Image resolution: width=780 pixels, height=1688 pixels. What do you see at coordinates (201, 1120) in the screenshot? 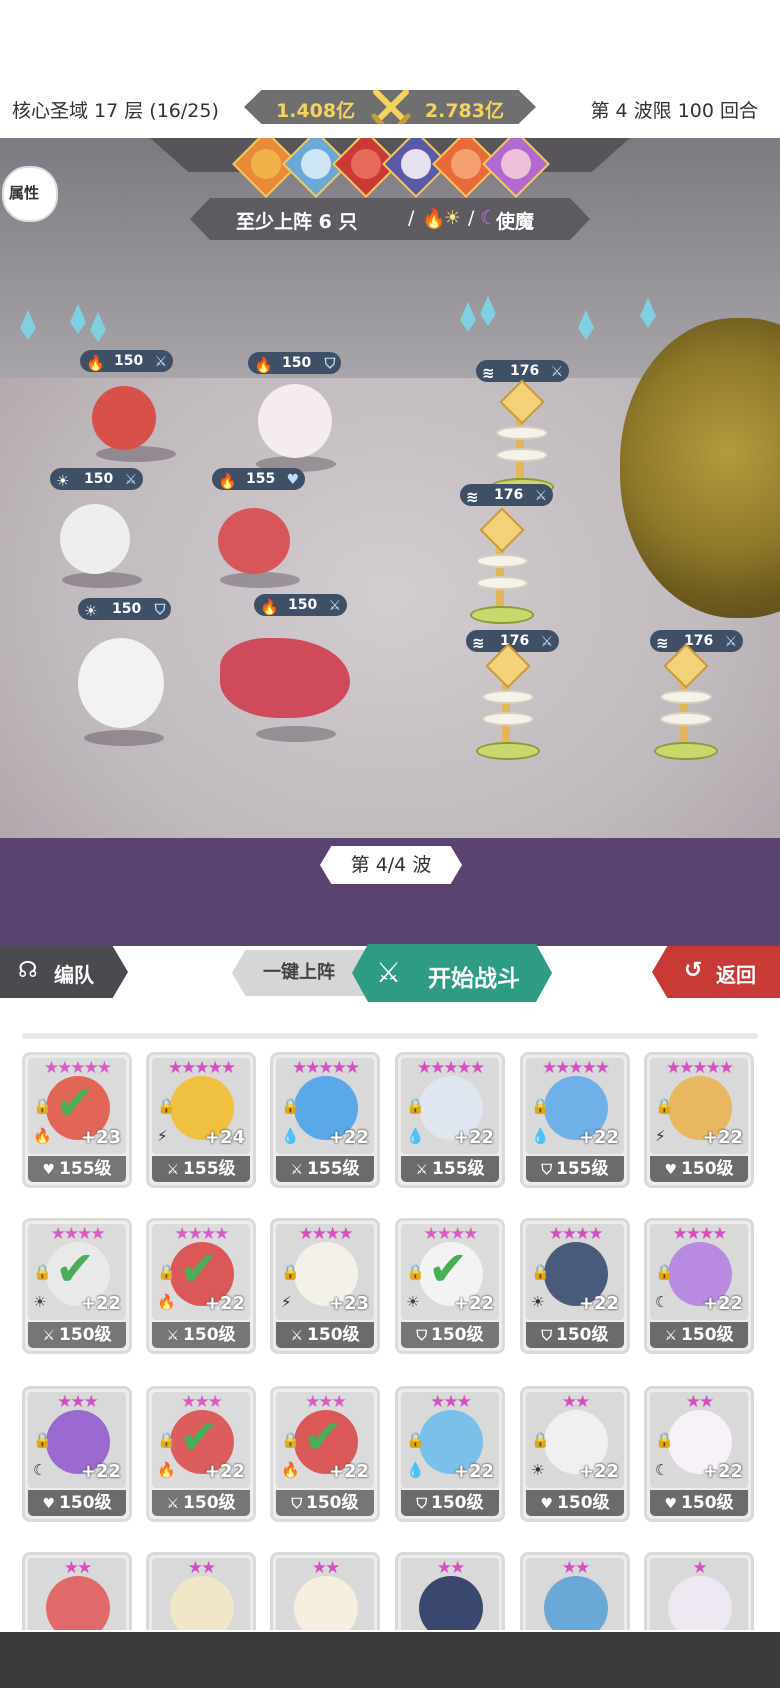
I see `hero-card: ★★★★★ 🔒 ⚡ +24 ⚔ 155级` at bounding box center [201, 1120].